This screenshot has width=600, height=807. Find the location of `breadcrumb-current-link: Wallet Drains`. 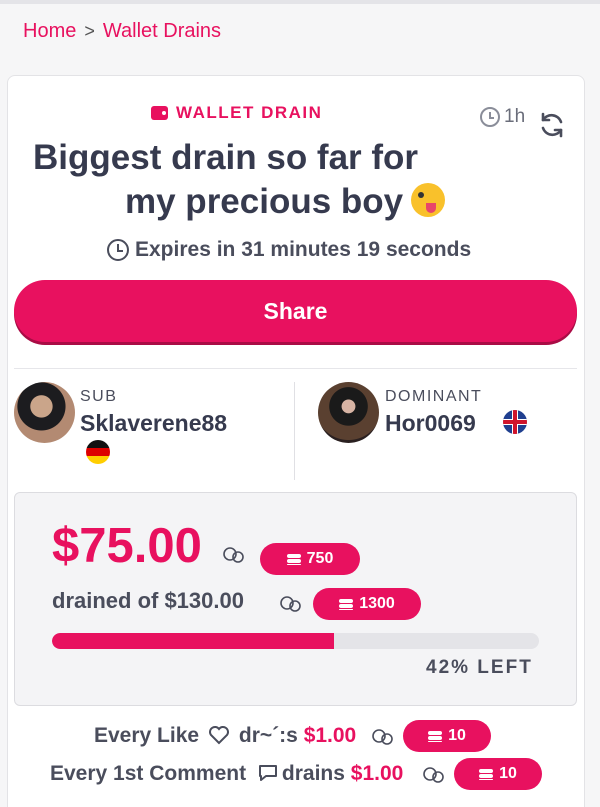

breadcrumb-current-link: Wallet Drains is located at coordinates (162, 31).